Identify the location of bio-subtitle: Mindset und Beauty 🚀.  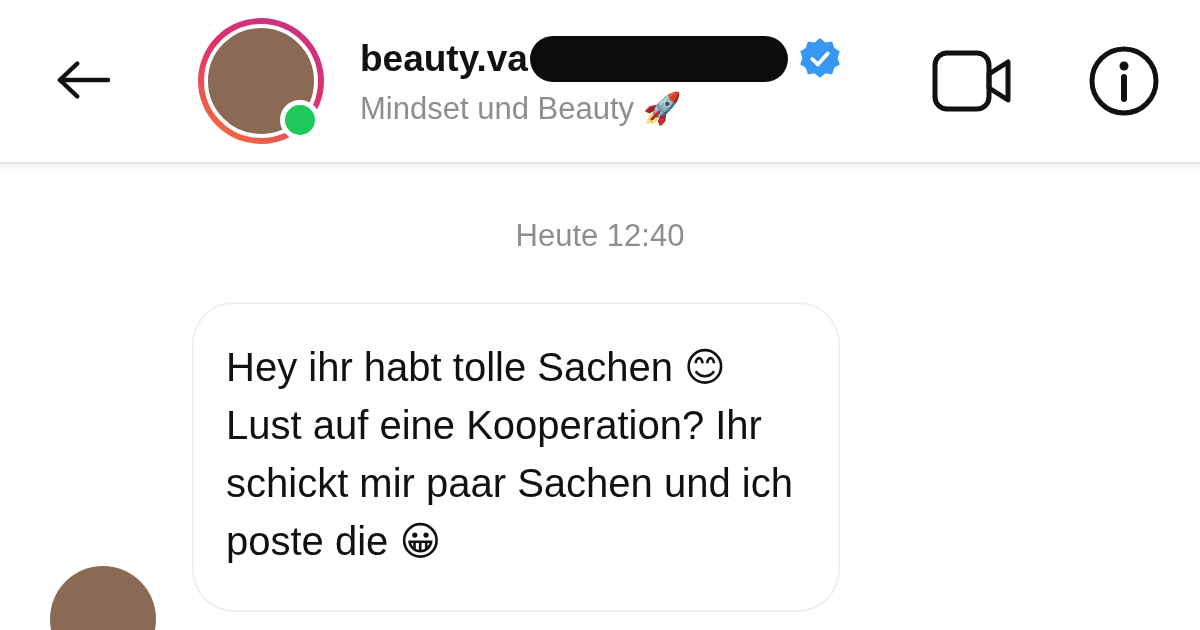
(521, 108).